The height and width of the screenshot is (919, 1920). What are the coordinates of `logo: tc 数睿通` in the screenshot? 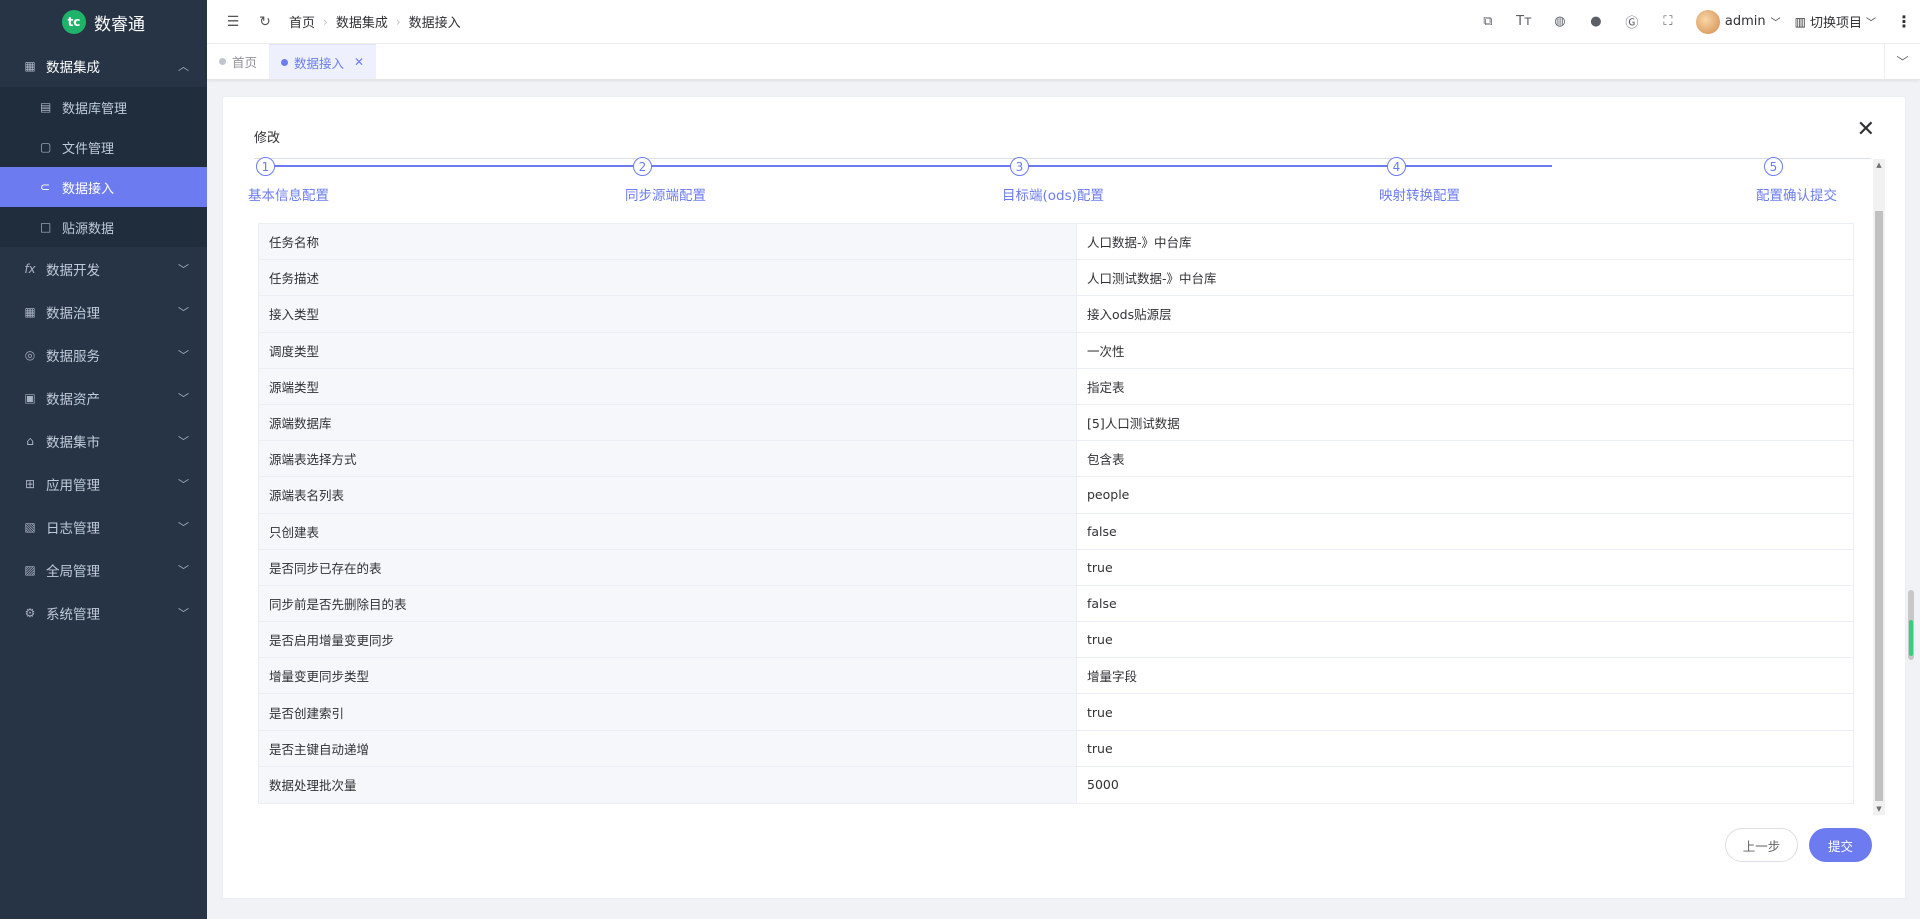 It's located at (103, 22).